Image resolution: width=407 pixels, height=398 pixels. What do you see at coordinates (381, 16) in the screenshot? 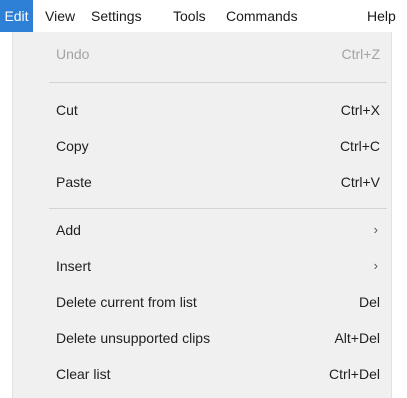
I see `menu-help: Help` at bounding box center [381, 16].